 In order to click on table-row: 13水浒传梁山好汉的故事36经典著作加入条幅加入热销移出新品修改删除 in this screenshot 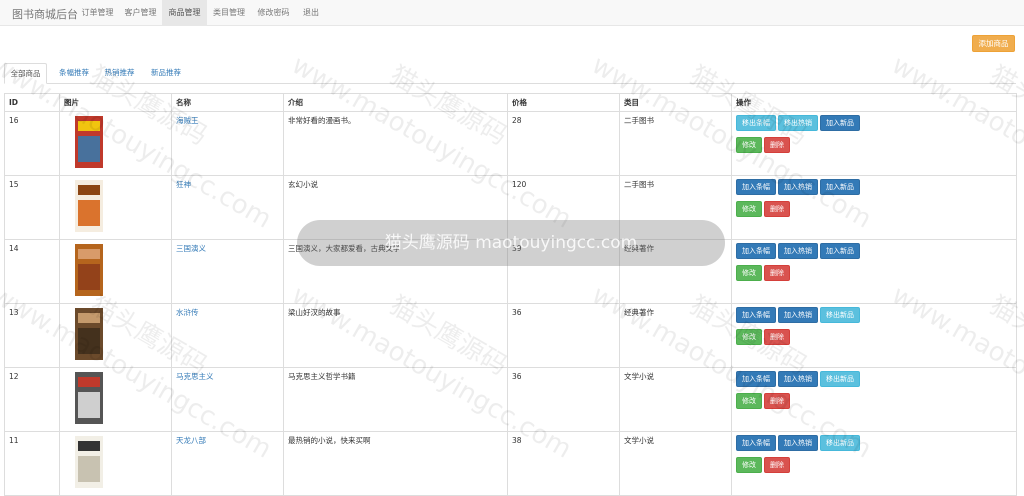, I will do `click(511, 336)`.